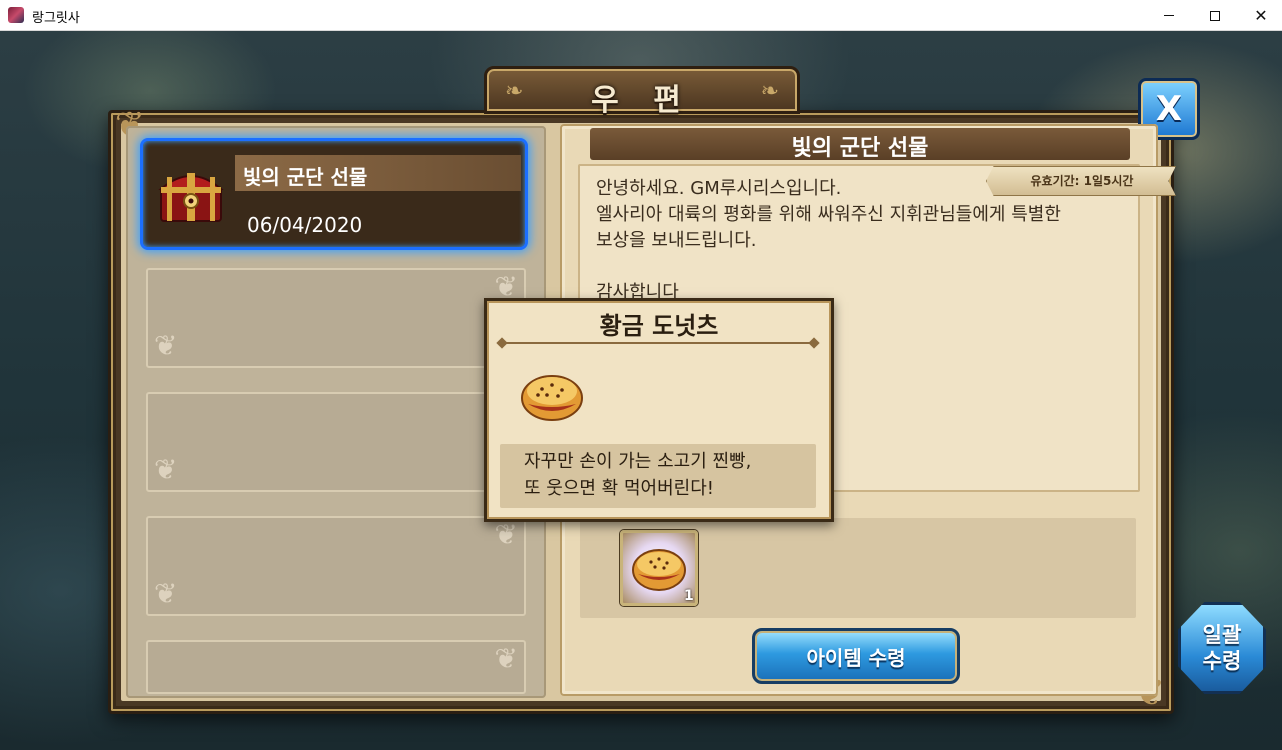 This screenshot has height=750, width=1282. What do you see at coordinates (638, 475) in the screenshot?
I see `tooltip-description: 자꾸만 손이 가는 소고기 찐빵, 또 웃으면 확 먹어버린다!` at bounding box center [638, 475].